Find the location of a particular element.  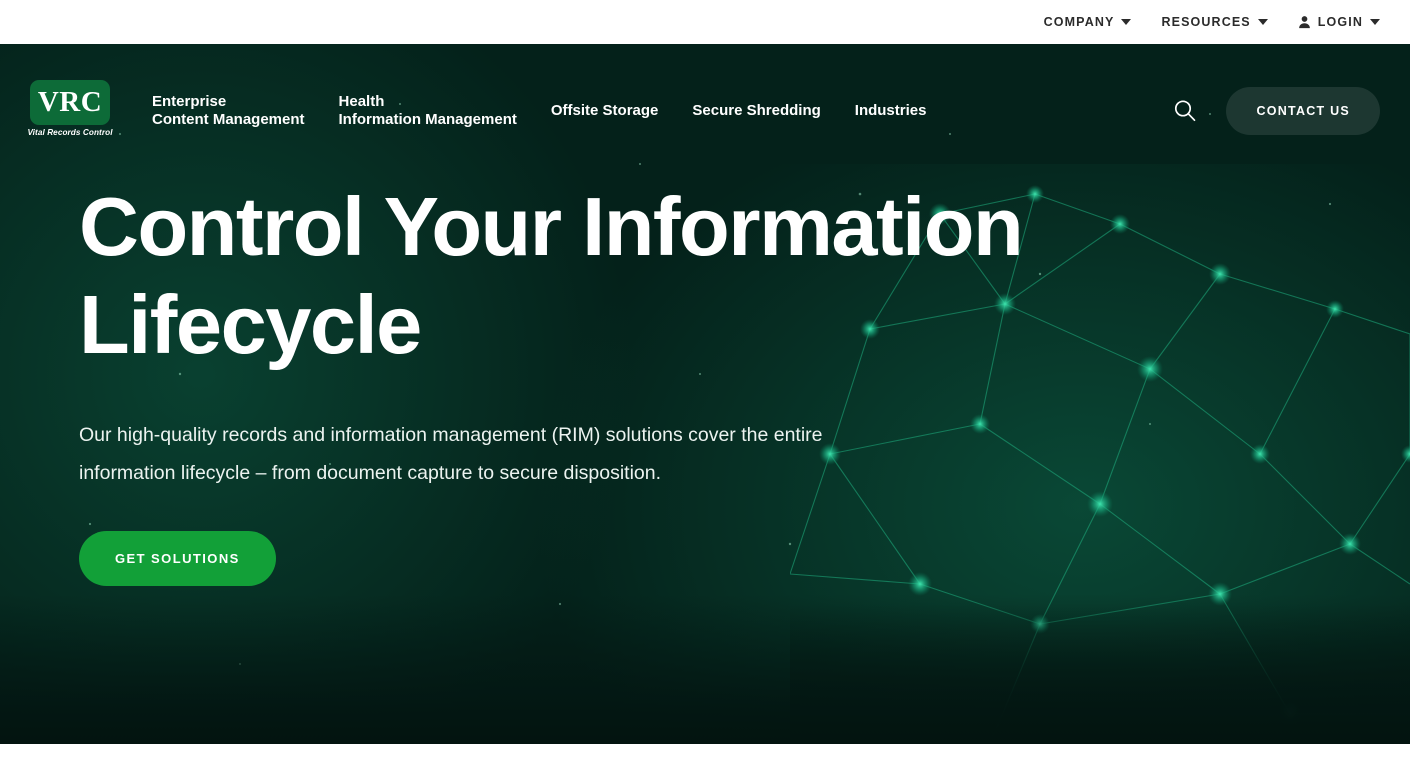

logo-mark: VRC is located at coordinates (70, 102).